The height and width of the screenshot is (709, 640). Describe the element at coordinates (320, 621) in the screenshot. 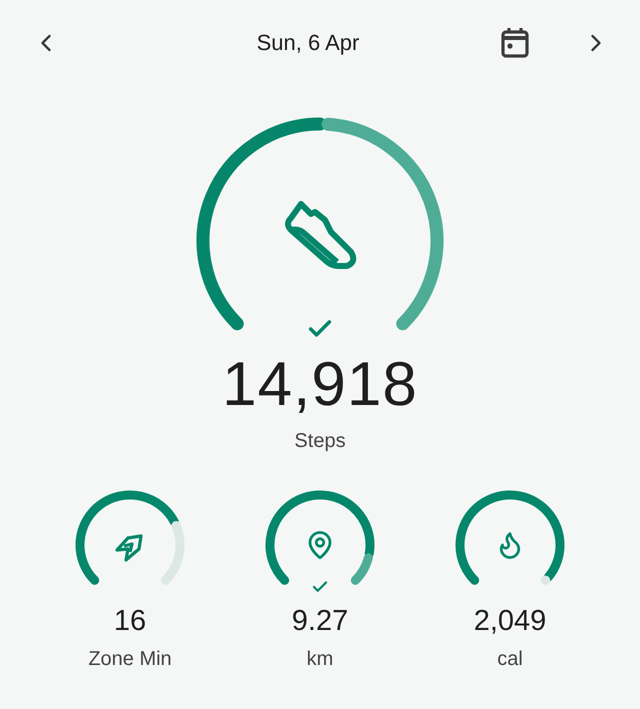

I see `metric-value: 9.27` at that location.